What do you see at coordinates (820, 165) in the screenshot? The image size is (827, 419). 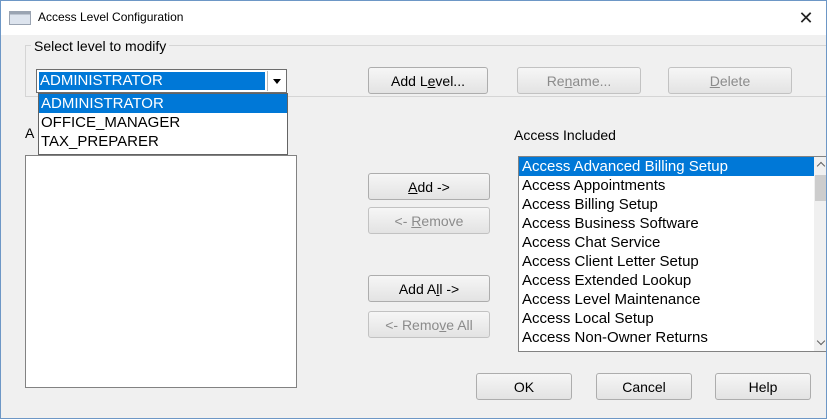 I see `chevron-up-icon` at bounding box center [820, 165].